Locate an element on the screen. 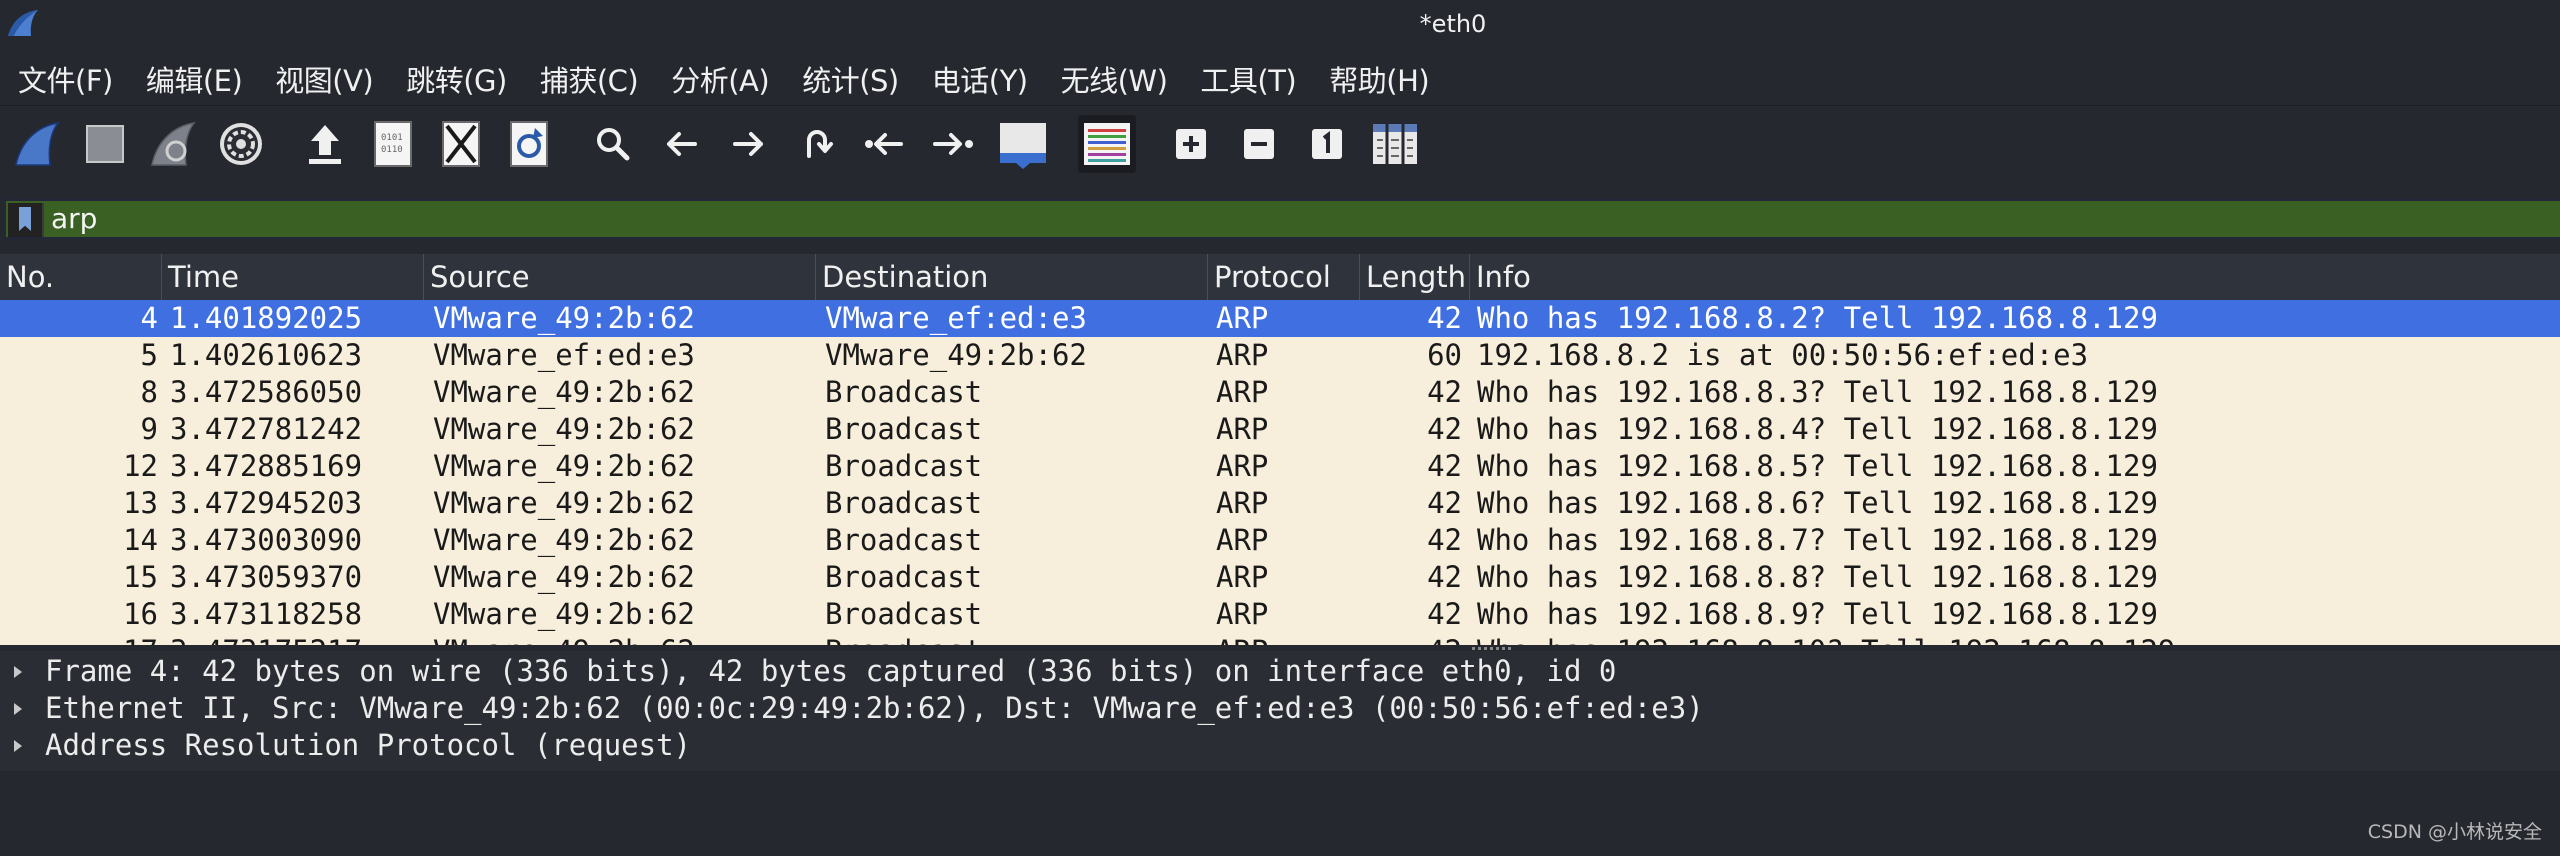 This screenshot has width=2560, height=856. packet-time: 3.473059370 is located at coordinates (266, 577).